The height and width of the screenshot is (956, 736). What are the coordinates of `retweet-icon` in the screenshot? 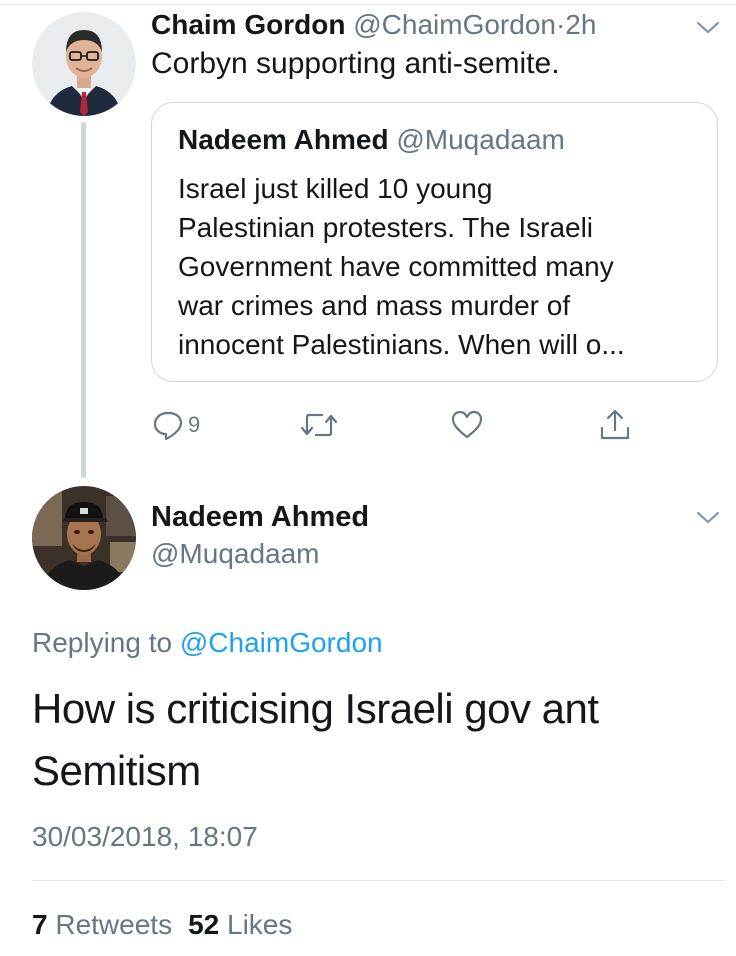 It's located at (319, 425).